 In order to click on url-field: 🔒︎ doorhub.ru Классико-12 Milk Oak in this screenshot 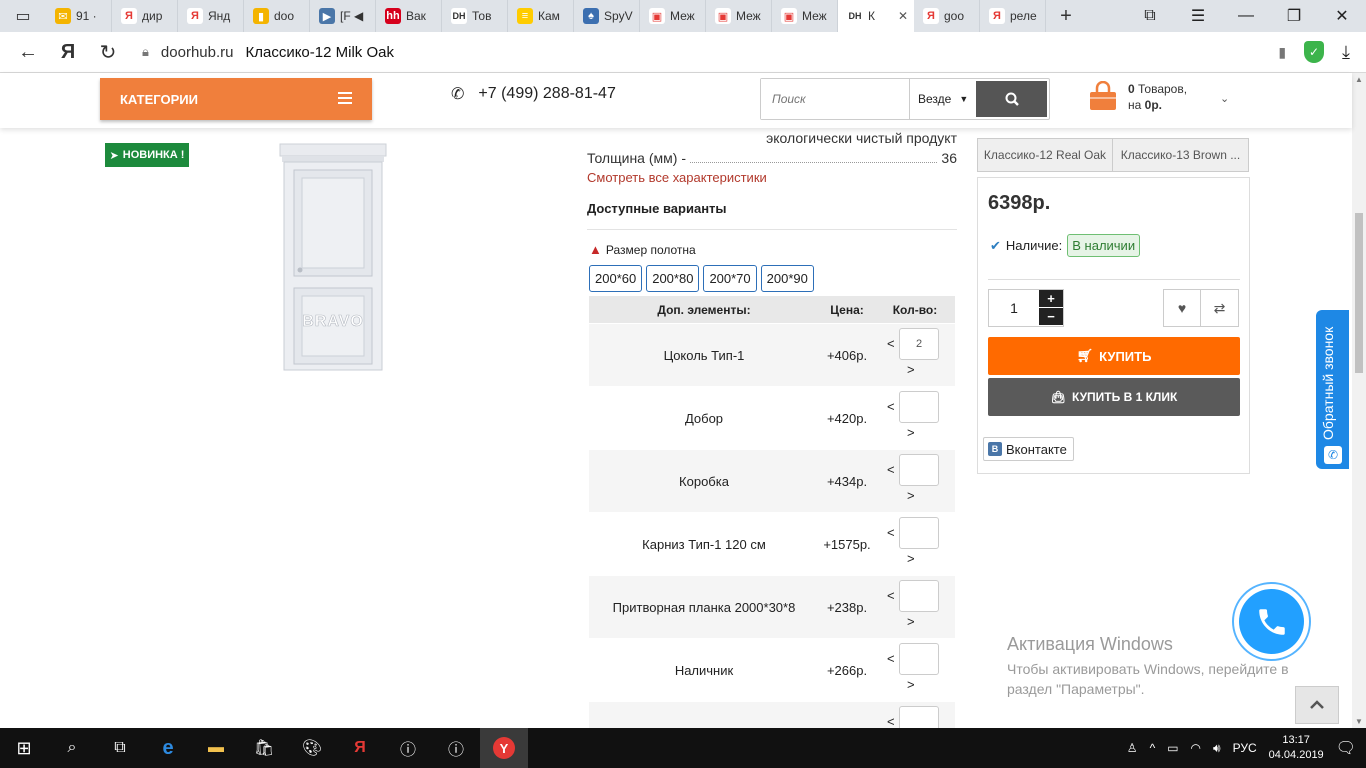, I will do `click(268, 52)`.